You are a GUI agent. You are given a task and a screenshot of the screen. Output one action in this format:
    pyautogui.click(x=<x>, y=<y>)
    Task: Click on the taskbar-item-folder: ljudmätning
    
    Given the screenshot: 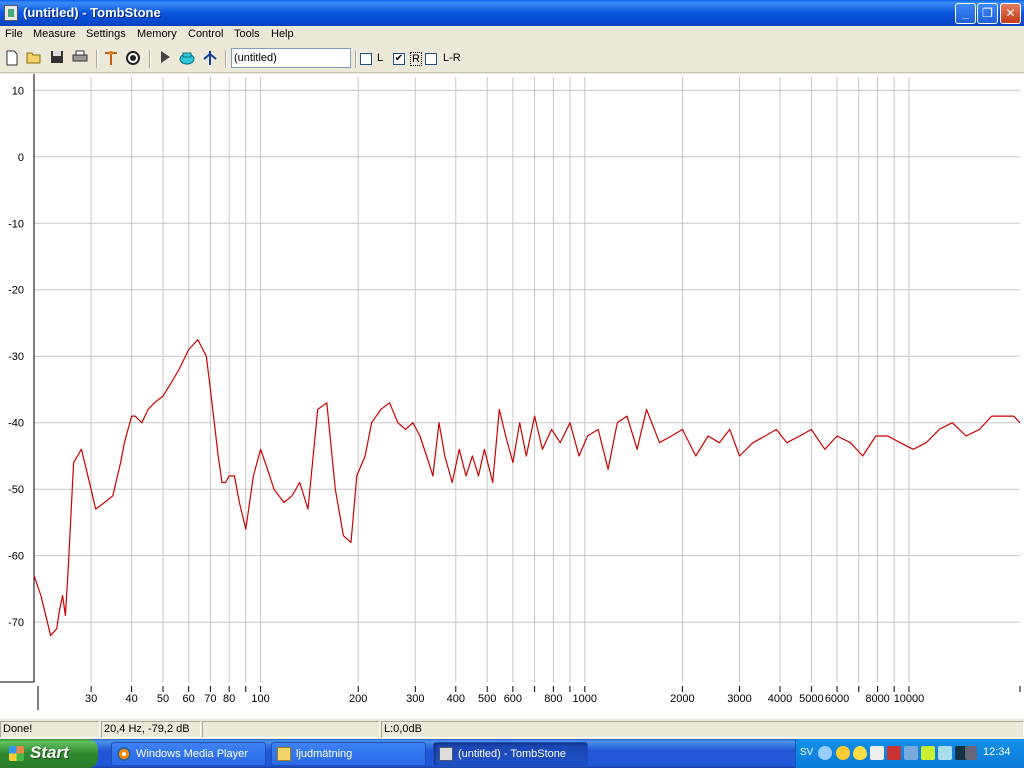 What is the action you would take?
    pyautogui.click(x=348, y=754)
    